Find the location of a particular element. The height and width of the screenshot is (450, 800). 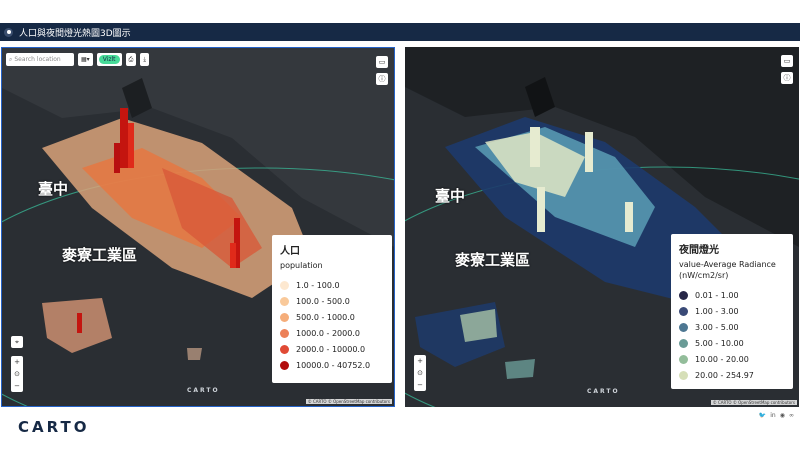

compass-icon: ⌖ is located at coordinates (17, 341).